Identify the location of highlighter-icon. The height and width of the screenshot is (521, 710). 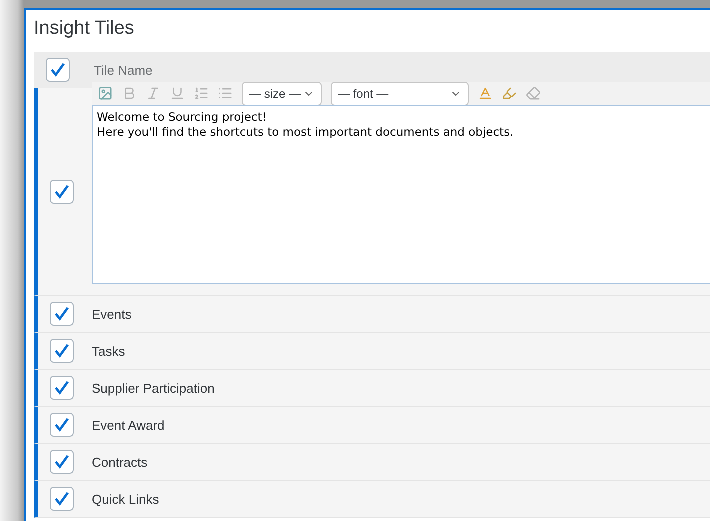
(509, 93).